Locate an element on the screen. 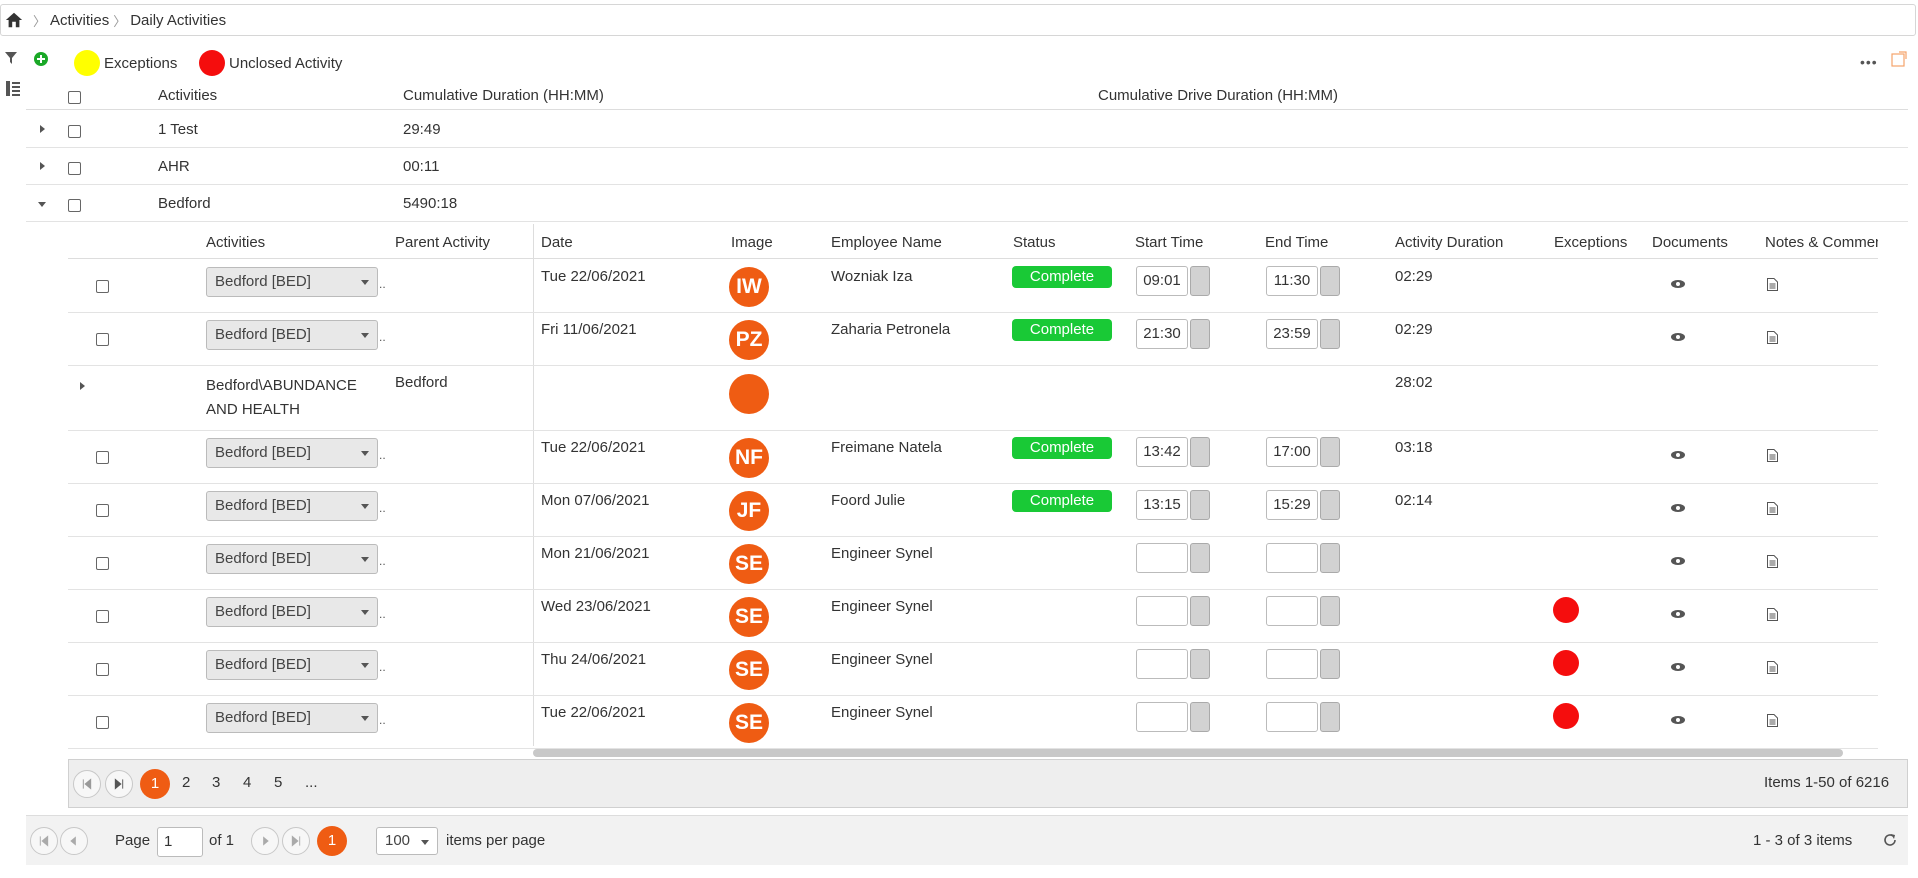  header-image: Image is located at coordinates (752, 242).